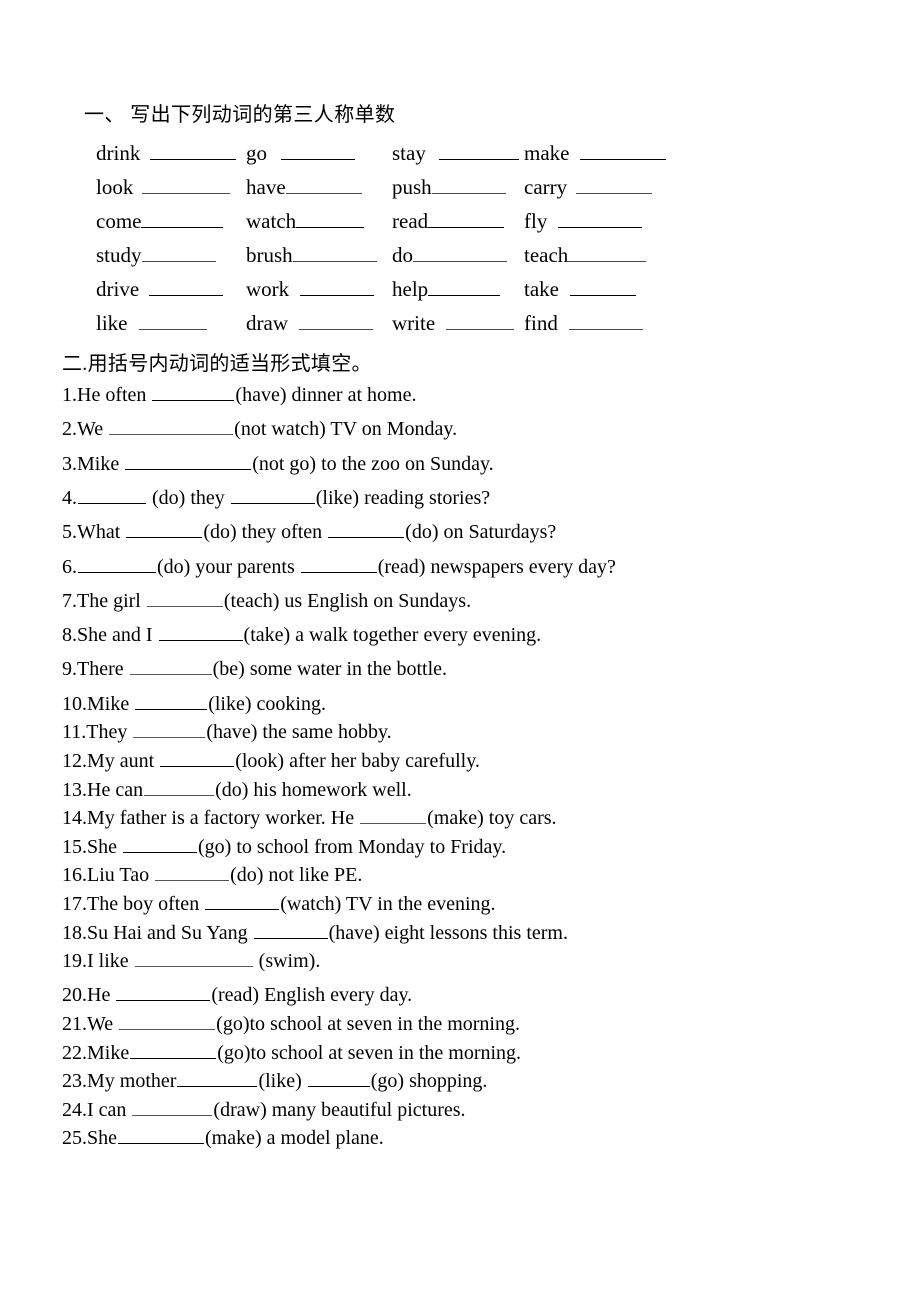 The height and width of the screenshot is (1303, 920). Describe the element at coordinates (69, 566) in the screenshot. I see `question-number: 6.` at that location.